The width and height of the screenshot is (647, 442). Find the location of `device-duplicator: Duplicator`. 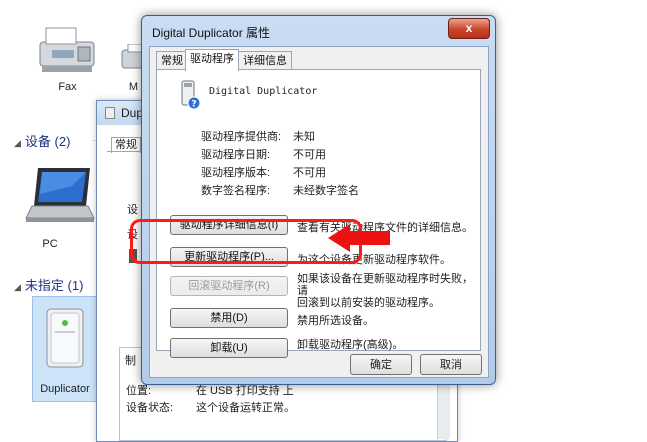

device-duplicator: Duplicator is located at coordinates (65, 349).